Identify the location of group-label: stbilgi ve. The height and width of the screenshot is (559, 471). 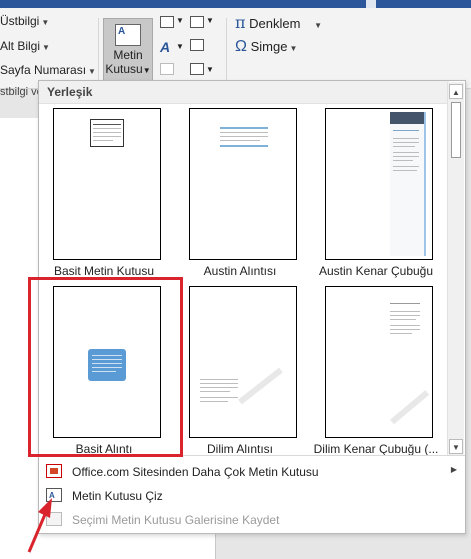
(21, 92).